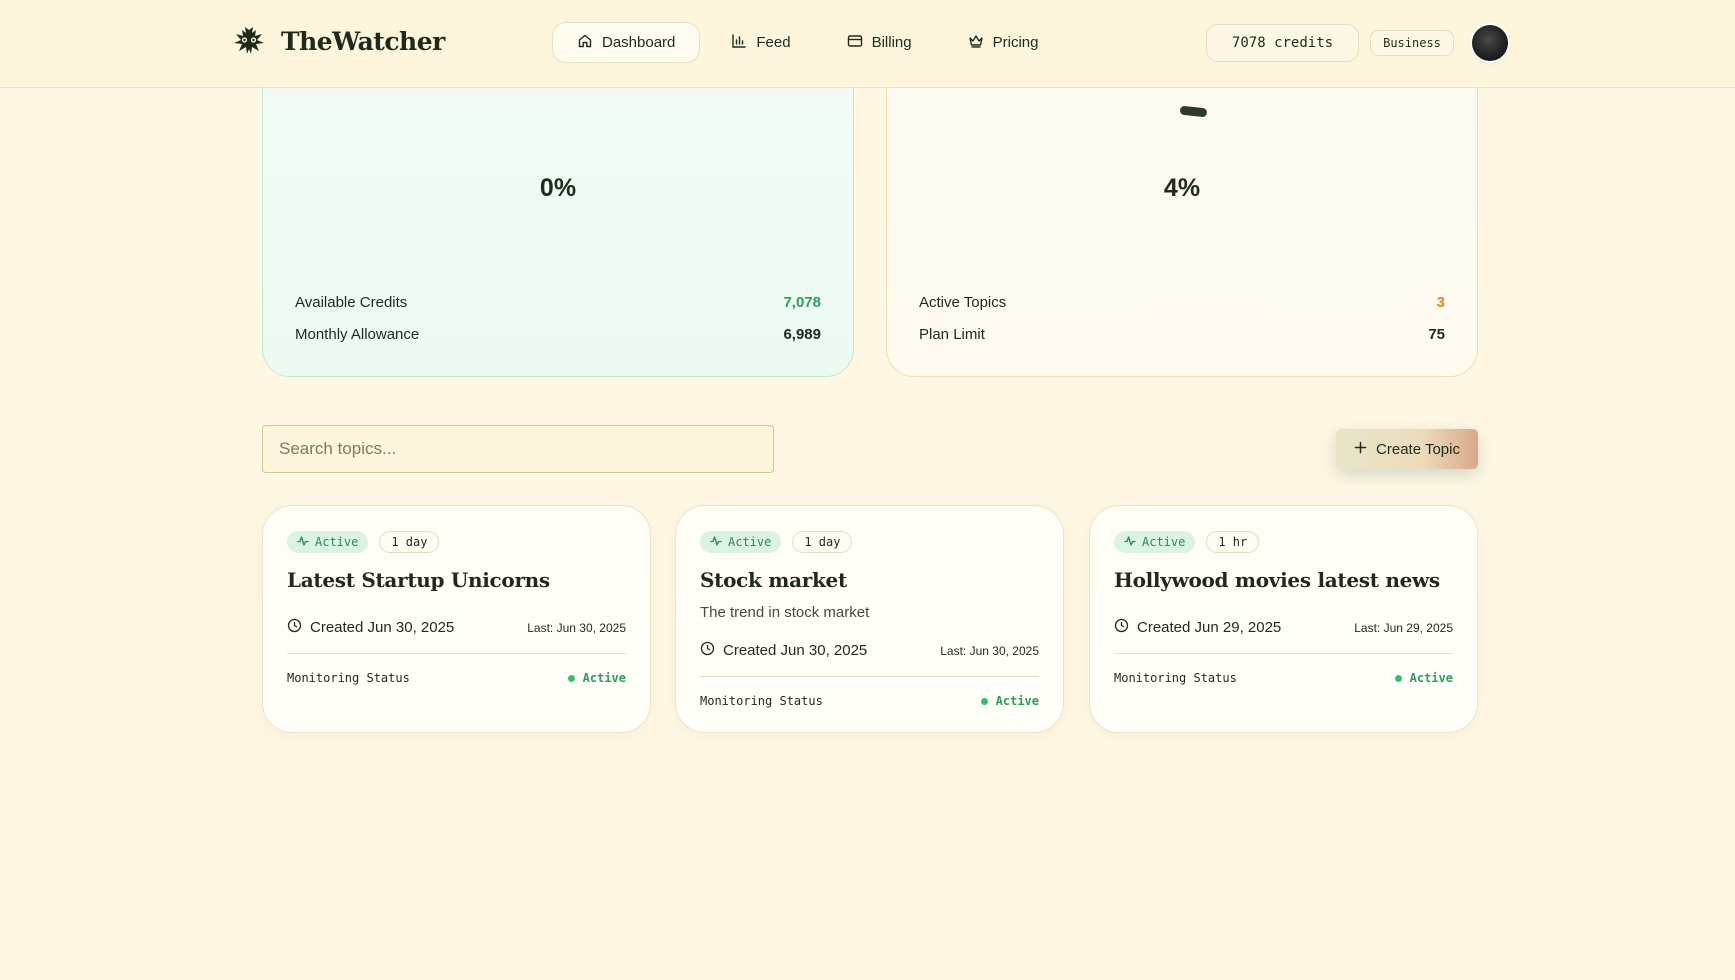 Image resolution: width=1735 pixels, height=980 pixels. Describe the element at coordinates (1015, 42) in the screenshot. I see `nav-pricing-label: Pricing` at that location.